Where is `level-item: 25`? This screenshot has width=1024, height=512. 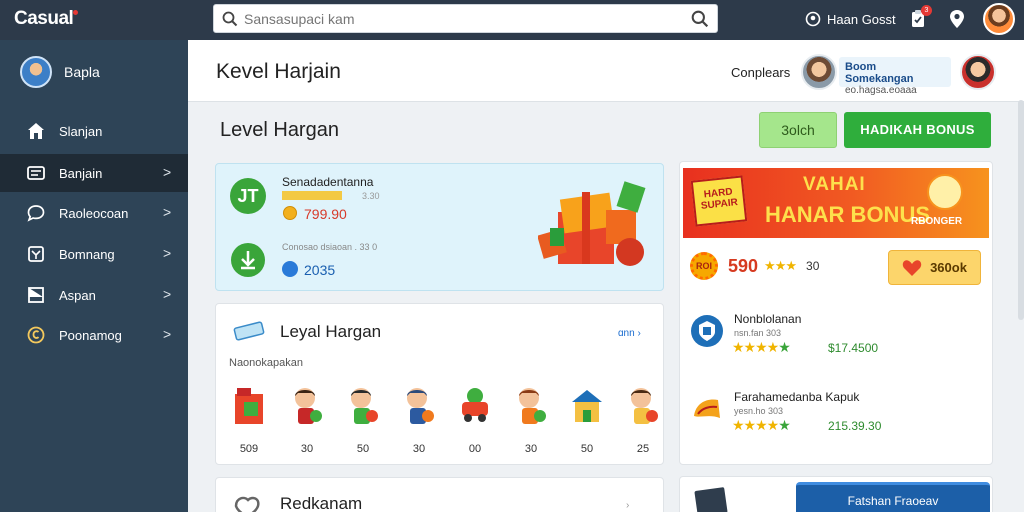 level-item: 25 is located at coordinates (643, 420).